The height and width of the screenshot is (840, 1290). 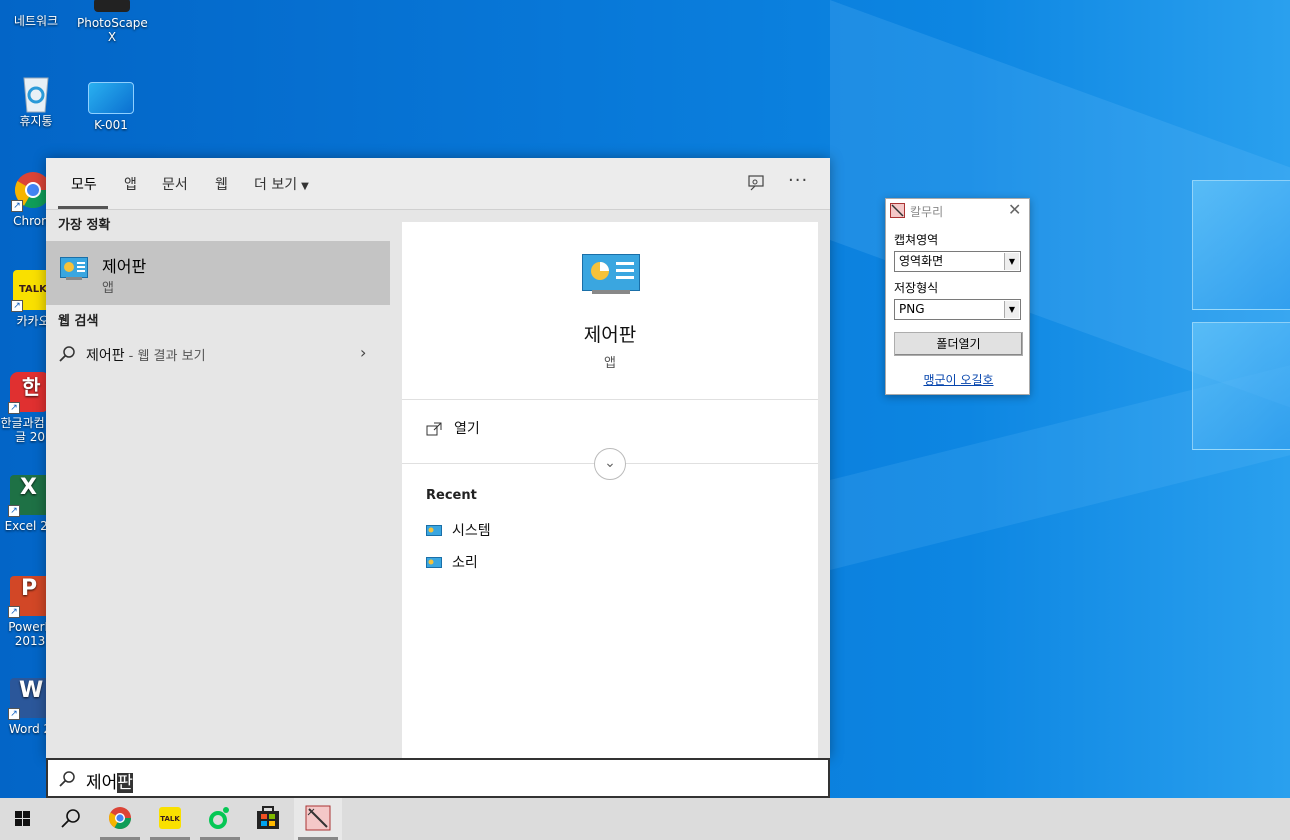 What do you see at coordinates (434, 429) in the screenshot?
I see `open-icon` at bounding box center [434, 429].